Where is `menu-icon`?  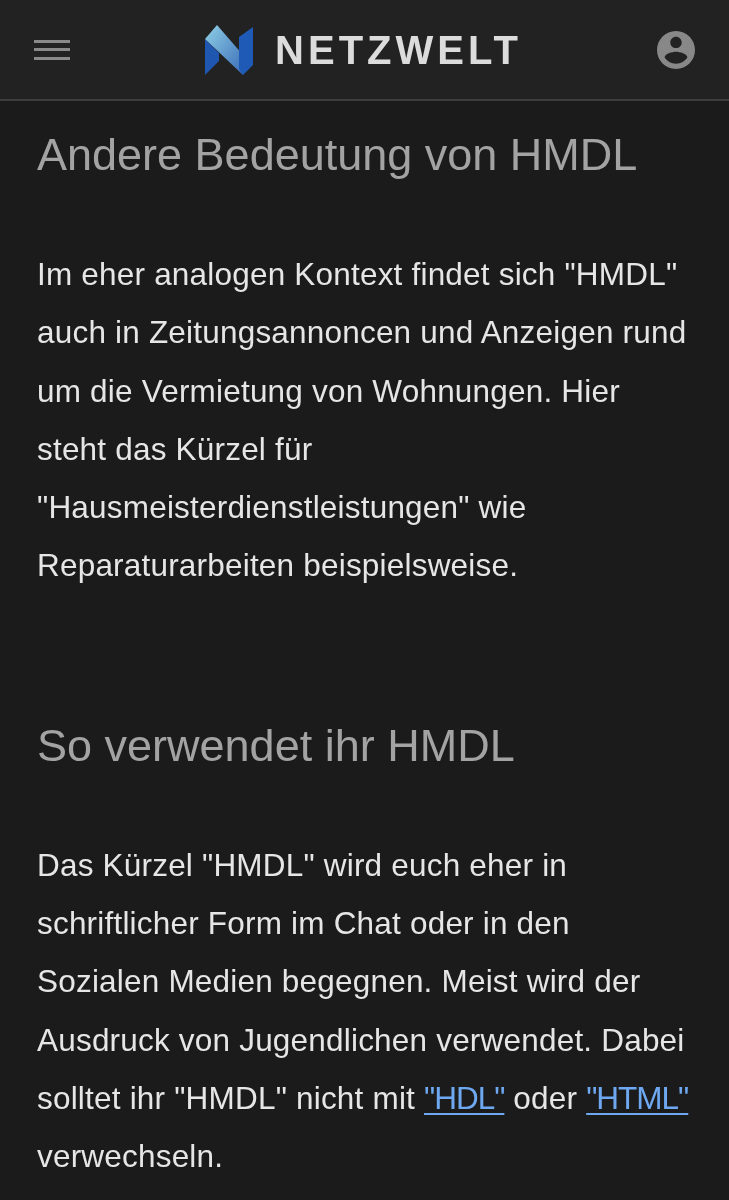
menu-icon is located at coordinates (52, 49).